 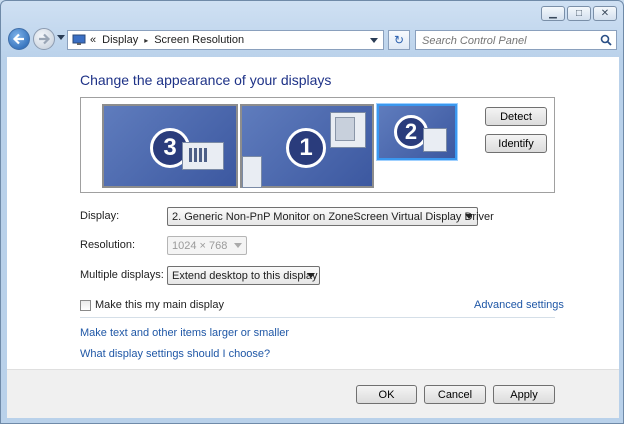 I want to click on detect-button: Detect, so click(x=516, y=116).